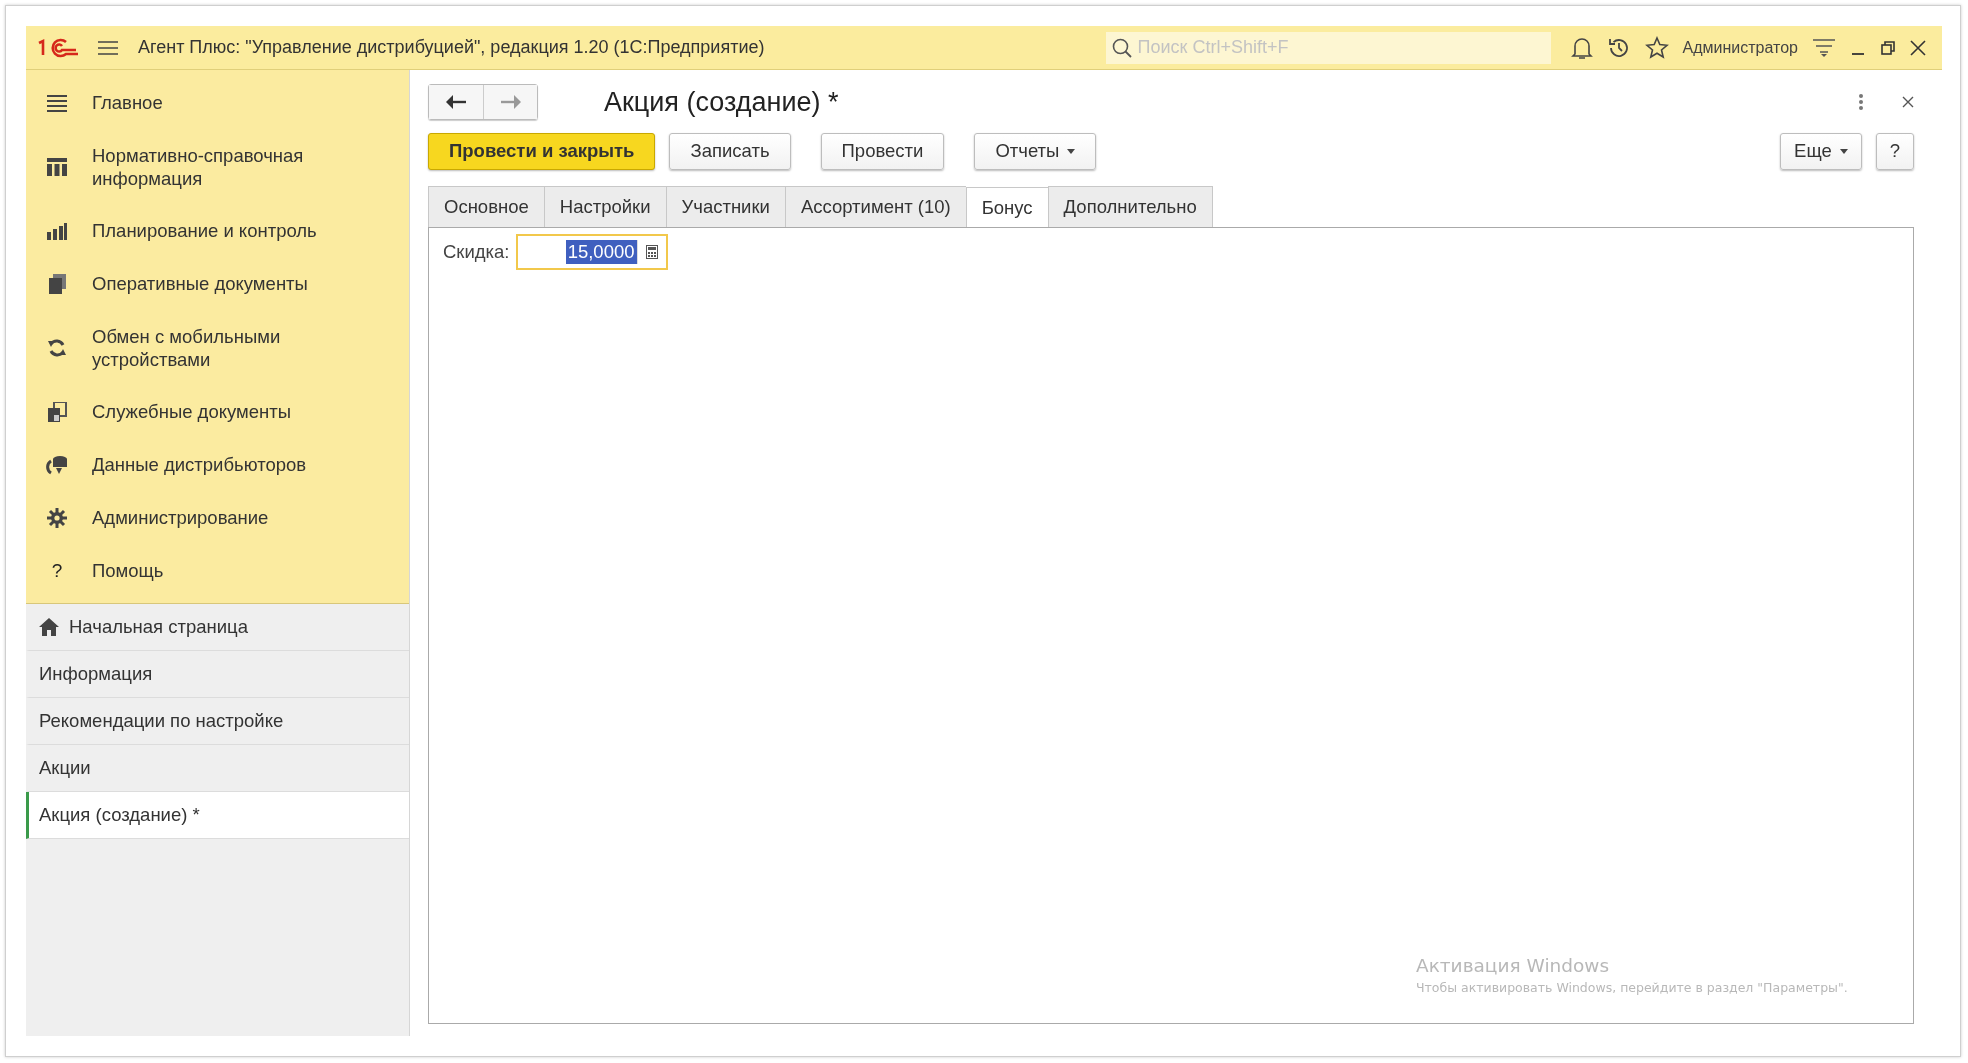  What do you see at coordinates (882, 151) in the screenshot?
I see `toolbar-button: Провести` at bounding box center [882, 151].